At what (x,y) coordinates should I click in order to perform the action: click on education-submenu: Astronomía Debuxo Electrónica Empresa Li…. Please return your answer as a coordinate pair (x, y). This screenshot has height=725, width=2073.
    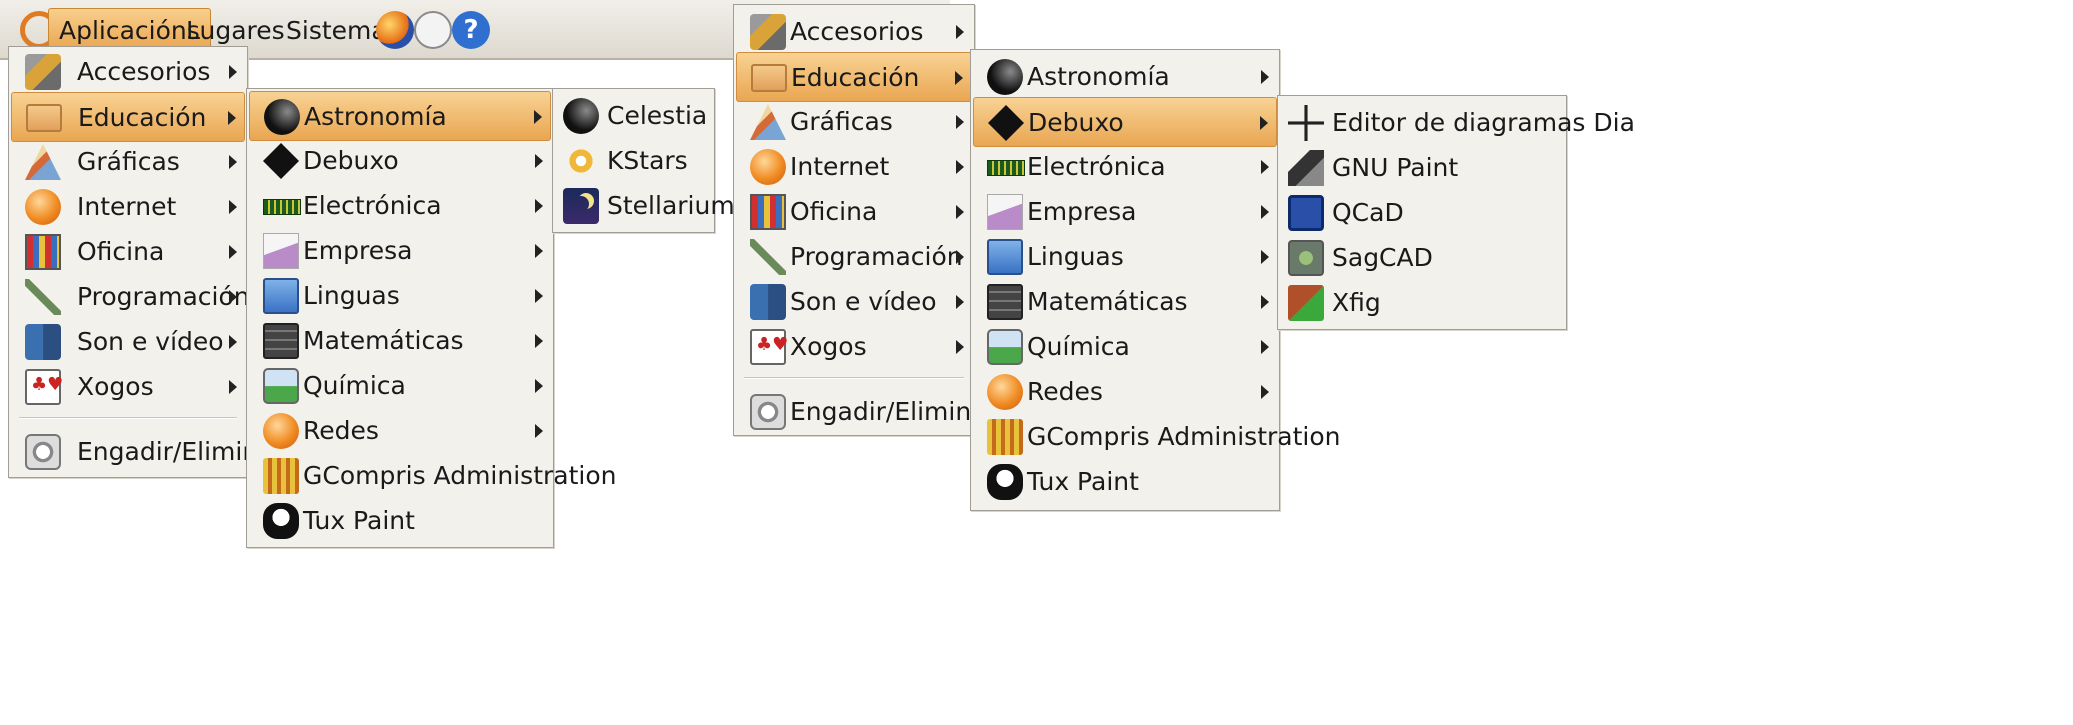
    Looking at the image, I should click on (431, 318).